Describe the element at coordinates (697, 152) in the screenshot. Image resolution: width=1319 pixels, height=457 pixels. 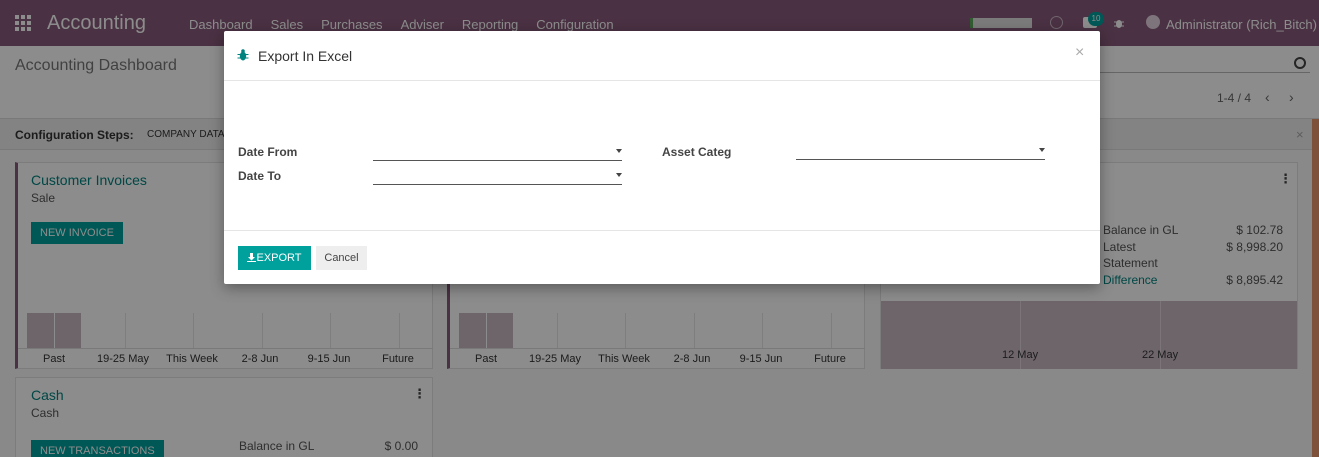
I see `asset-categ-label: Asset Categ` at that location.